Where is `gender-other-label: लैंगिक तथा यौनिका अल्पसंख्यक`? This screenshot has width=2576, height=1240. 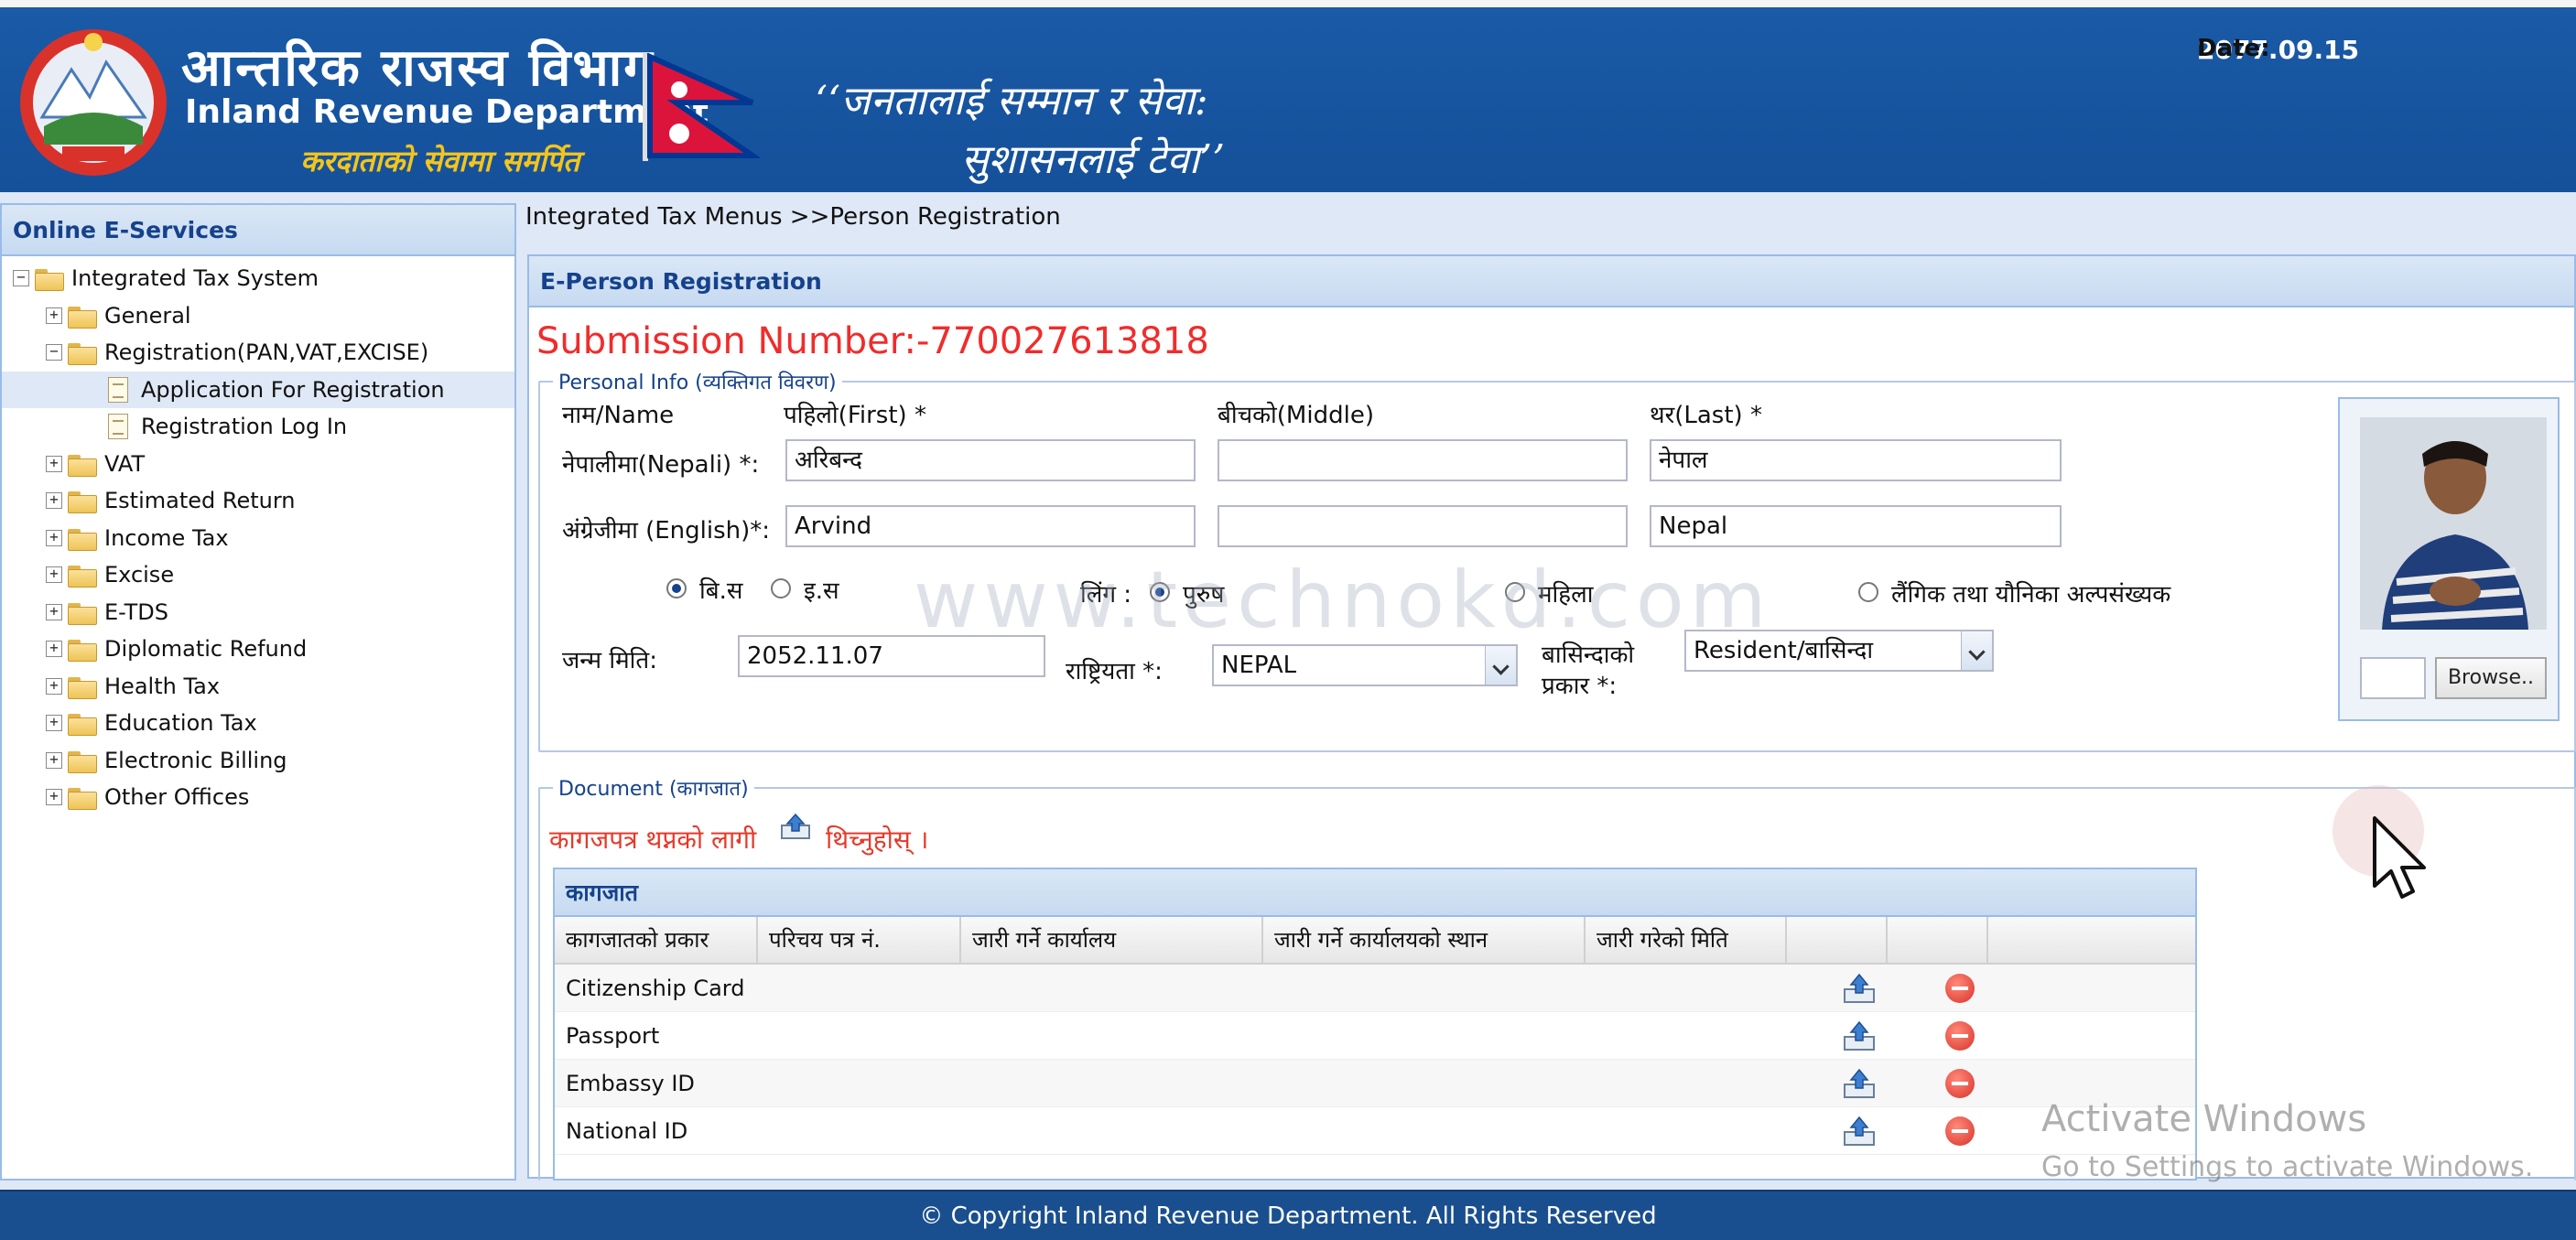
gender-other-label: लैंगिक तथा यौनिका अल्पसंख्यक is located at coordinates (2031, 595).